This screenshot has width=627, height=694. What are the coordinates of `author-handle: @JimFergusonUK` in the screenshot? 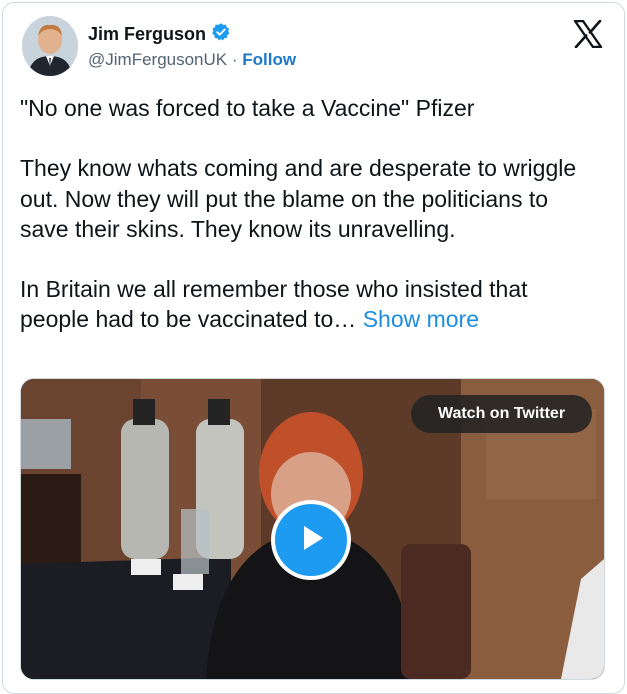 It's located at (157, 59).